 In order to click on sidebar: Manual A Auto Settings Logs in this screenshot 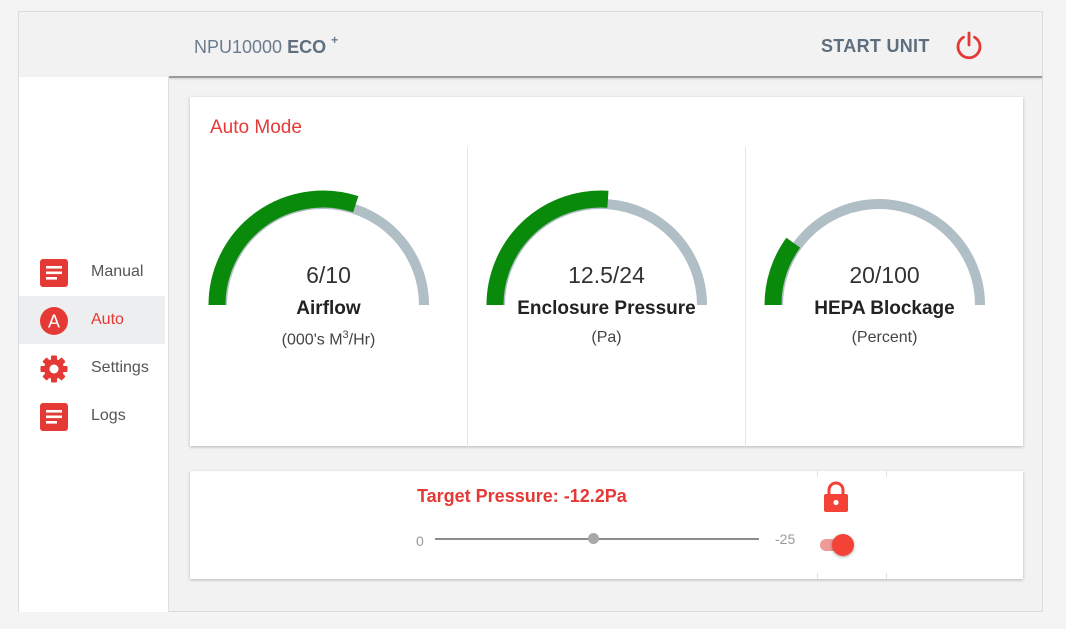, I will do `click(94, 344)`.